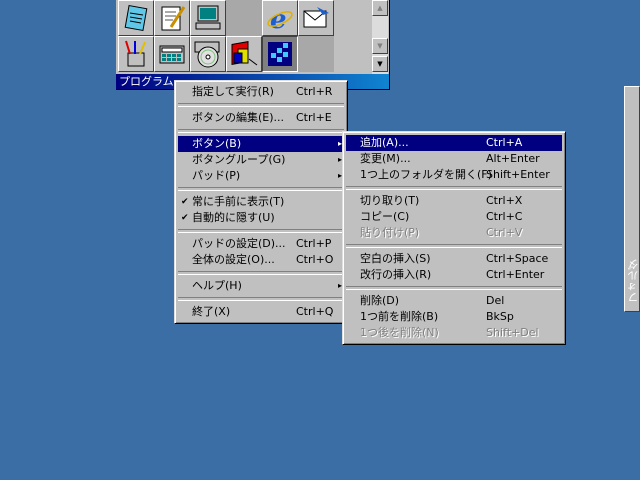 The image size is (640, 480). I want to click on menu-item-button: ボタン(B) ▸, so click(261, 144).